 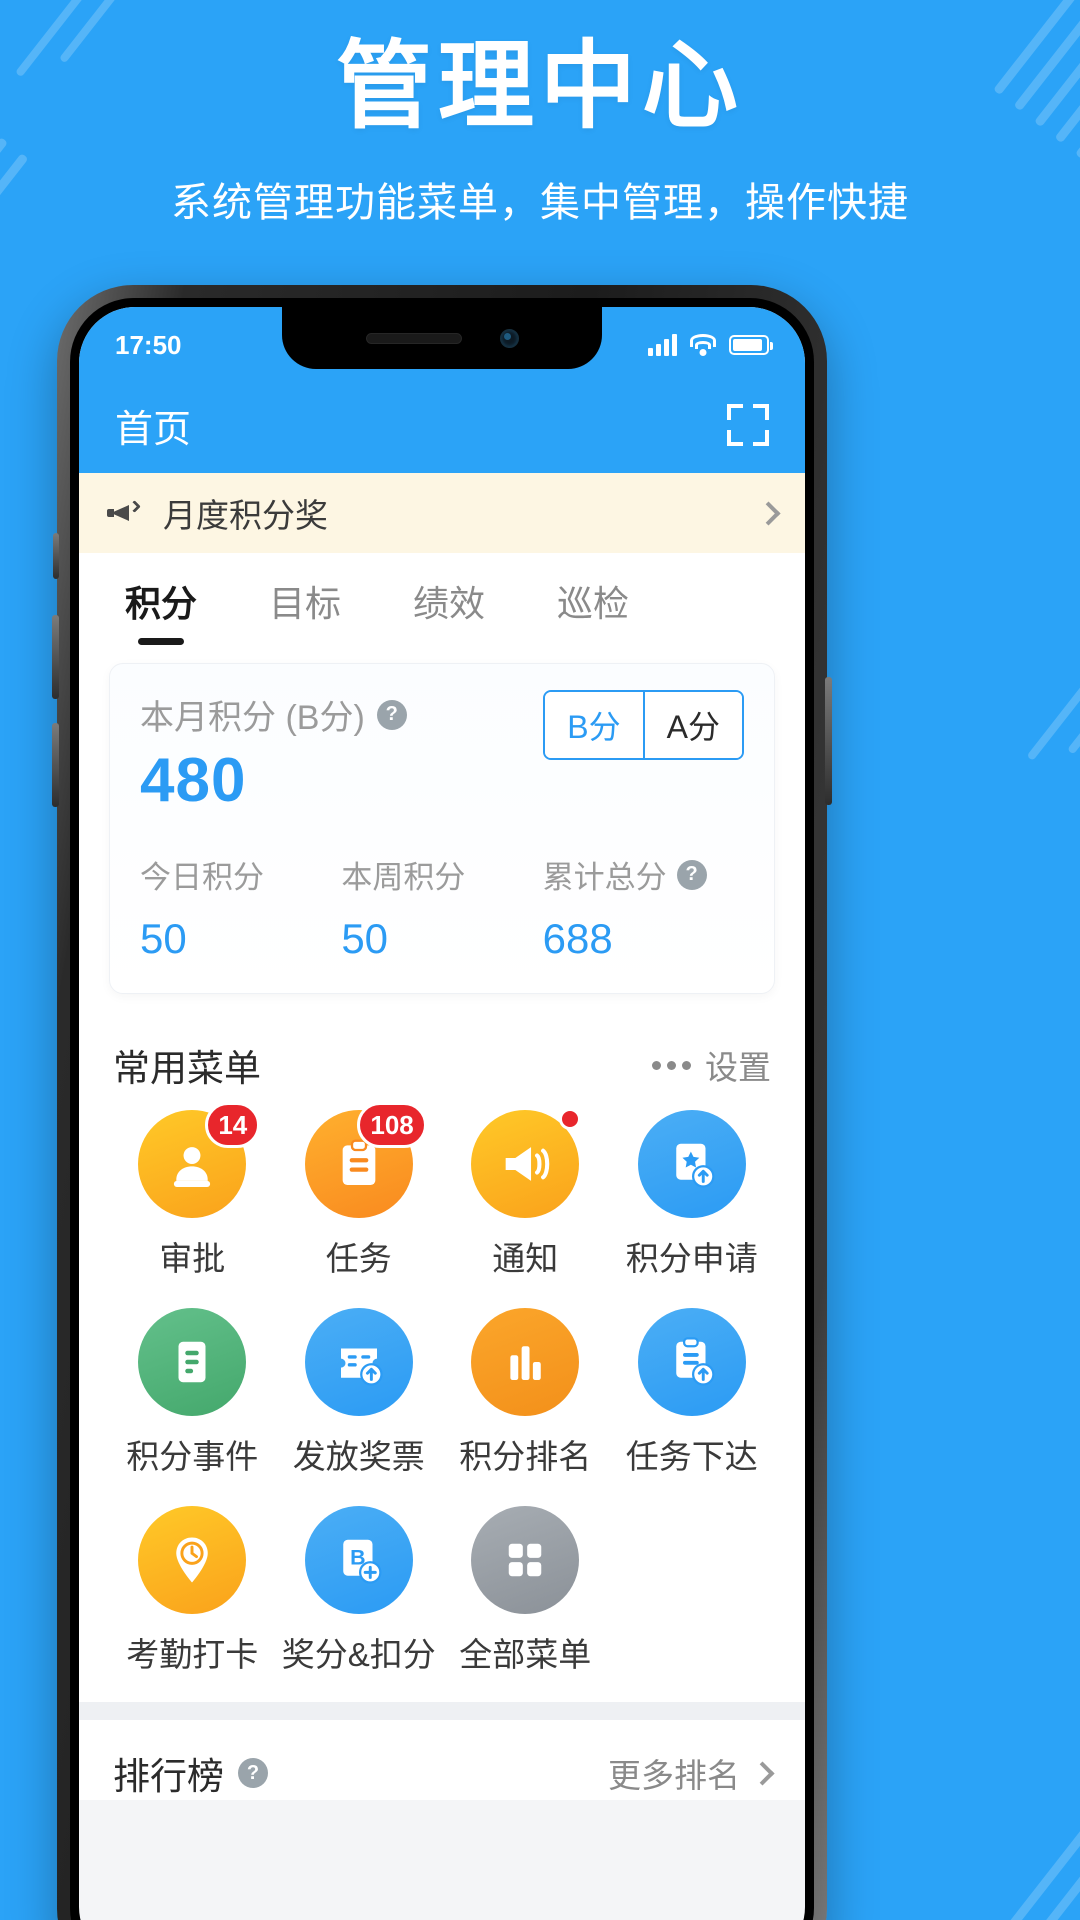 What do you see at coordinates (594, 725) in the screenshot?
I see `segment-b: B分` at bounding box center [594, 725].